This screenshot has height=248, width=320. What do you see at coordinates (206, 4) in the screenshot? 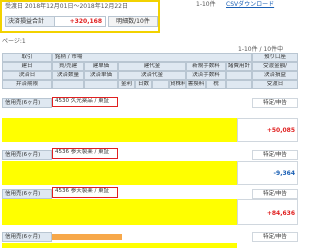
I see `range-text: 1-10件` at bounding box center [206, 4].